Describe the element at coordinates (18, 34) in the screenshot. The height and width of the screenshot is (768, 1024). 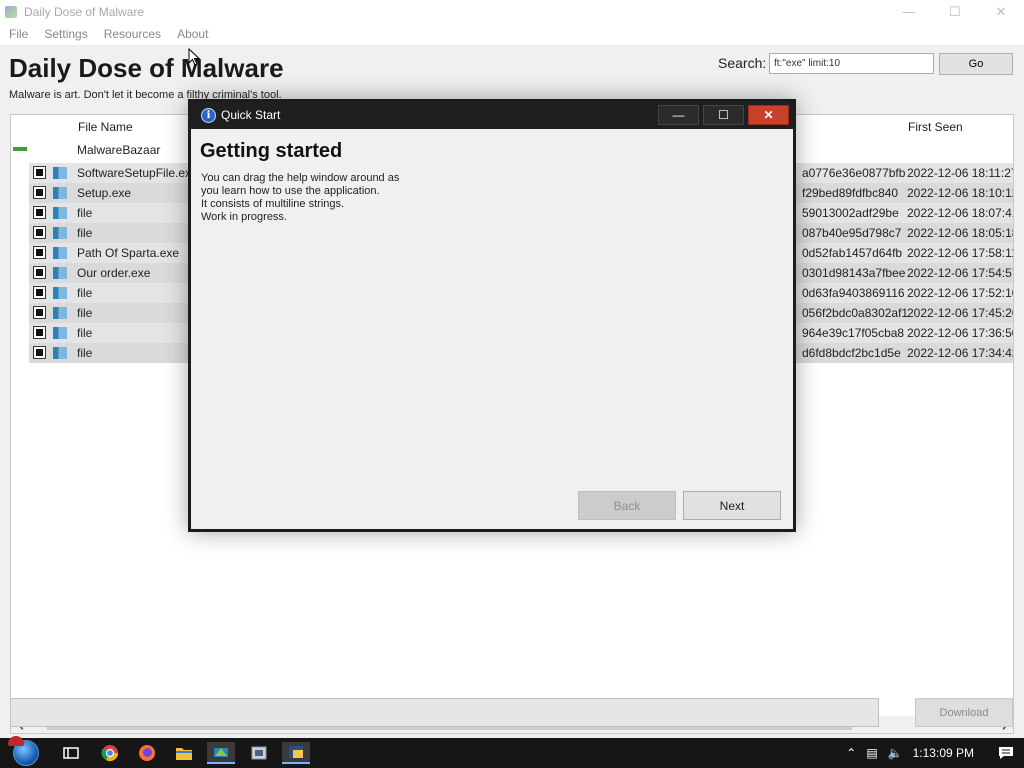
I see `menu-file: File` at that location.